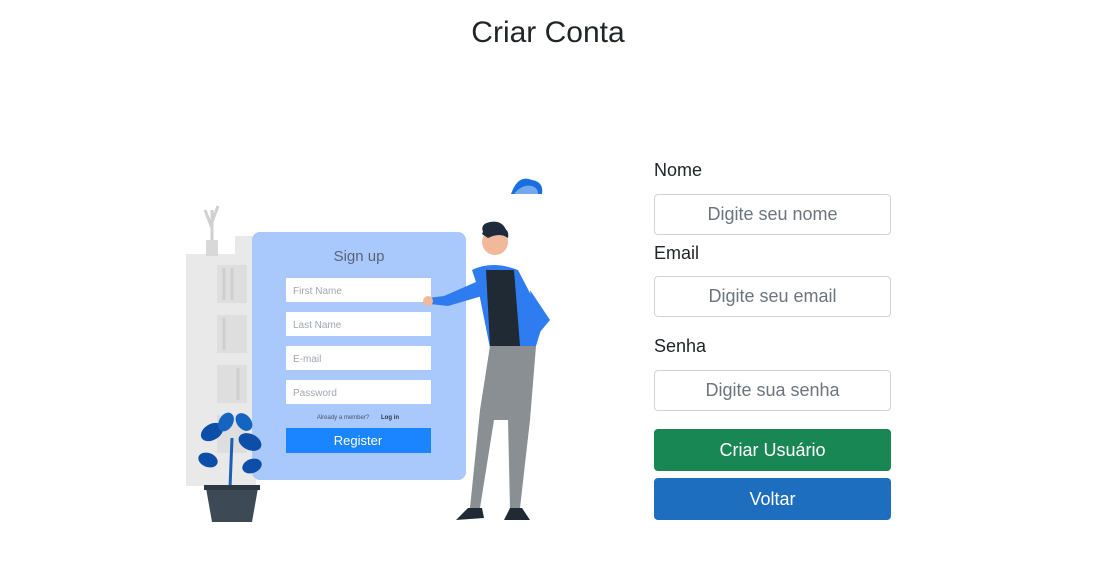  What do you see at coordinates (211, 230) in the screenshot?
I see `vase-graphic` at bounding box center [211, 230].